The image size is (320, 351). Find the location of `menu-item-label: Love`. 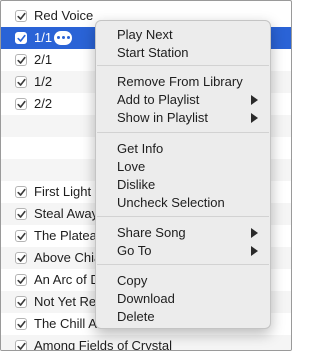

menu-item-label: Love is located at coordinates (131, 166).